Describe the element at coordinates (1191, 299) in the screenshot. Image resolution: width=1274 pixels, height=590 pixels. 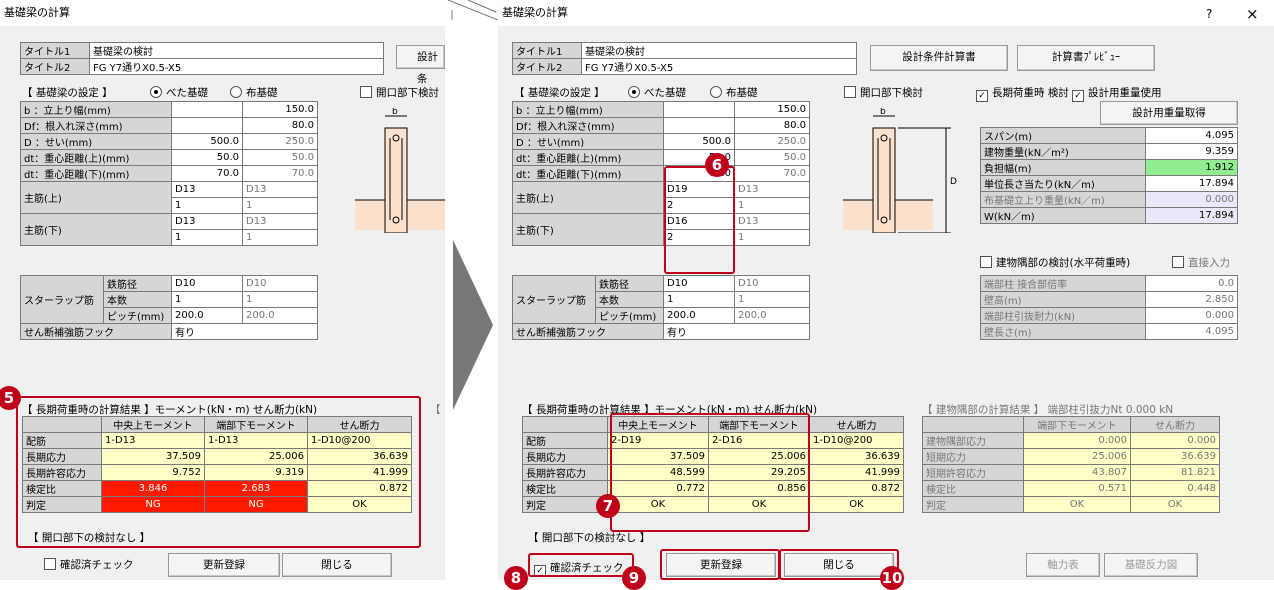
I see `corner-value: 2.850` at that location.